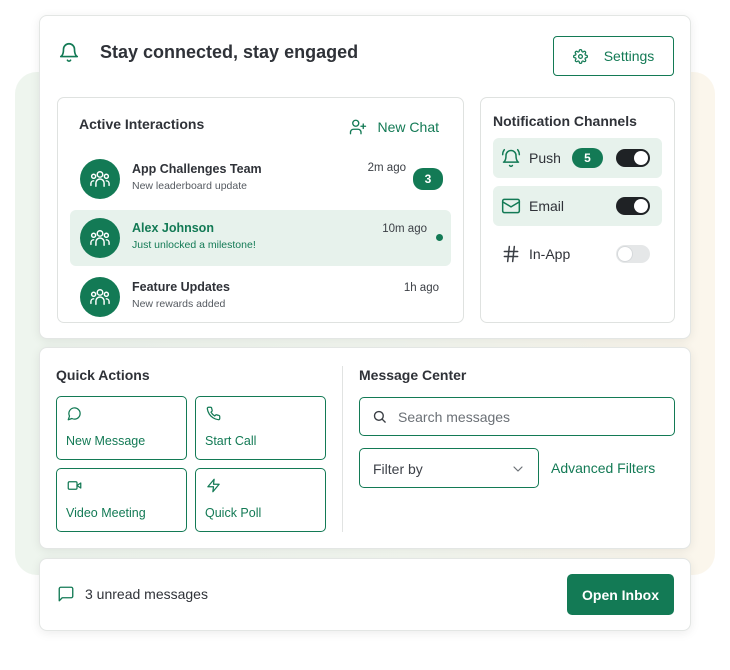  What do you see at coordinates (146, 594) in the screenshot?
I see `unread-text: 3 unread messages` at bounding box center [146, 594].